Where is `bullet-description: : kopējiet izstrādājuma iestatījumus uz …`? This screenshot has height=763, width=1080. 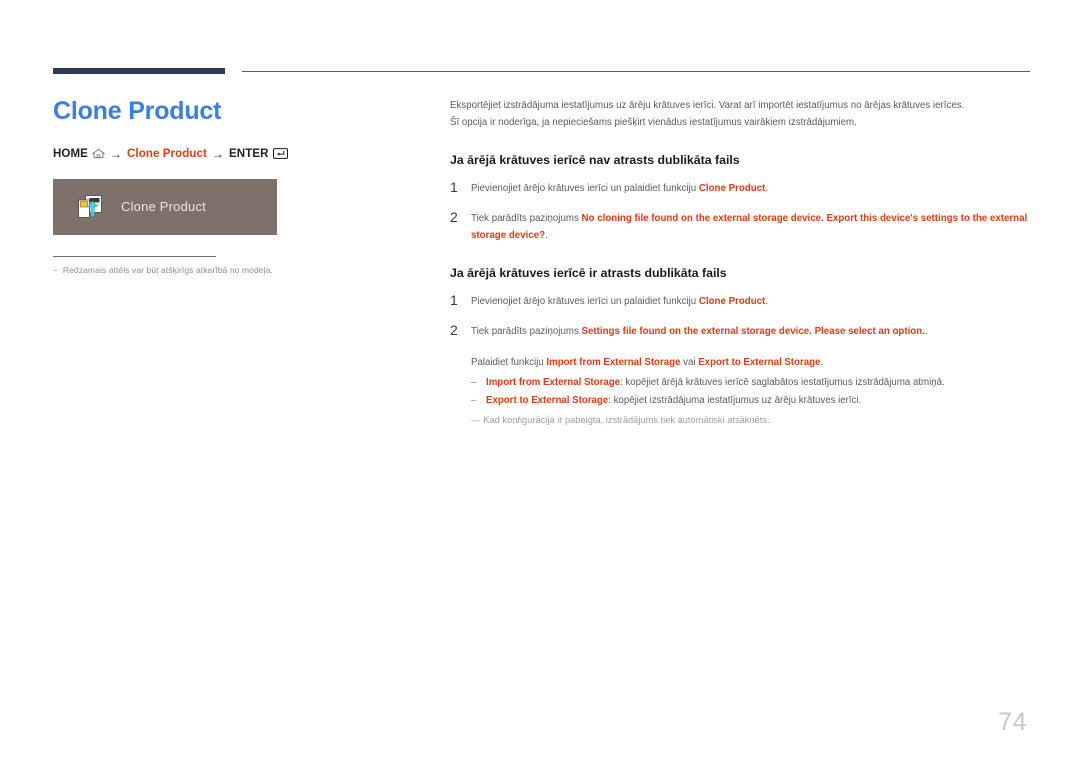
bullet-description: : kopējiet izstrādājuma iestatījumus uz … is located at coordinates (735, 400).